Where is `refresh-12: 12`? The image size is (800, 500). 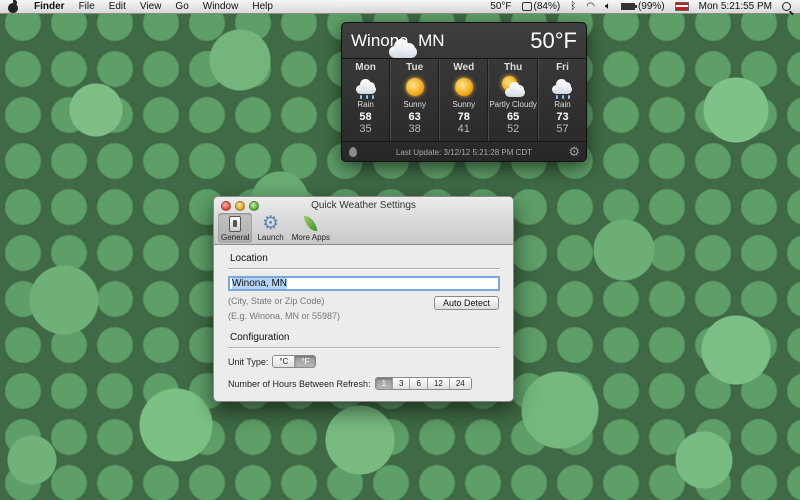 refresh-12: 12 is located at coordinates (437, 383).